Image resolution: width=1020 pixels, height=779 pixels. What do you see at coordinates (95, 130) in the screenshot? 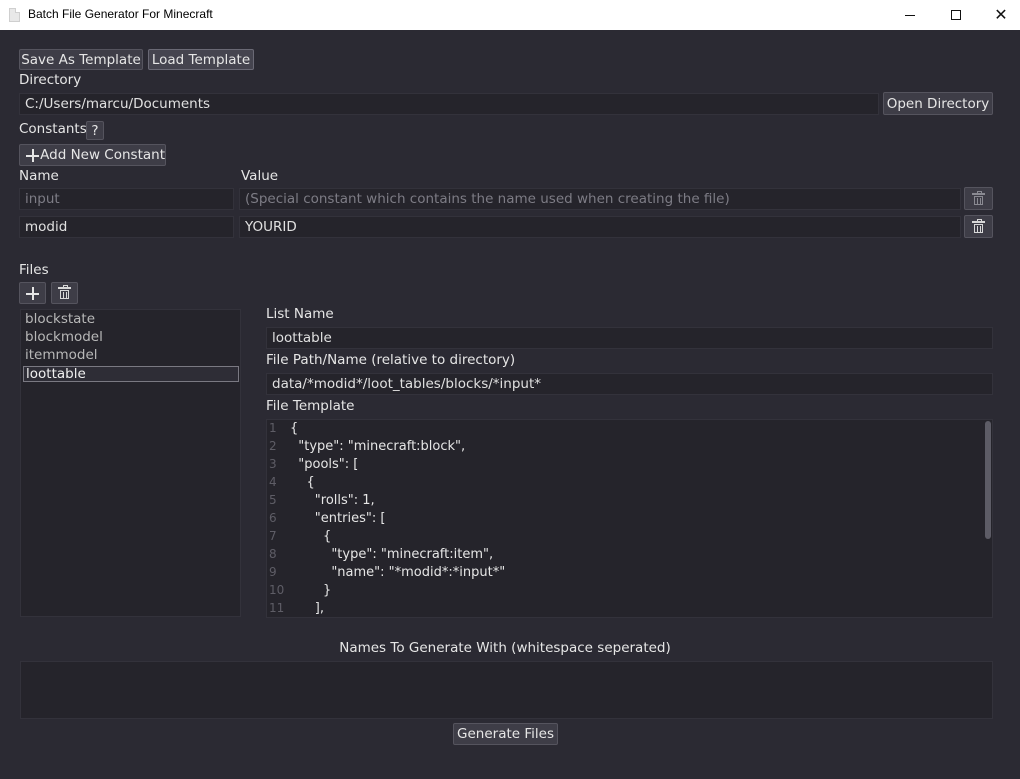
I see `constants-help-button: ?` at bounding box center [95, 130].